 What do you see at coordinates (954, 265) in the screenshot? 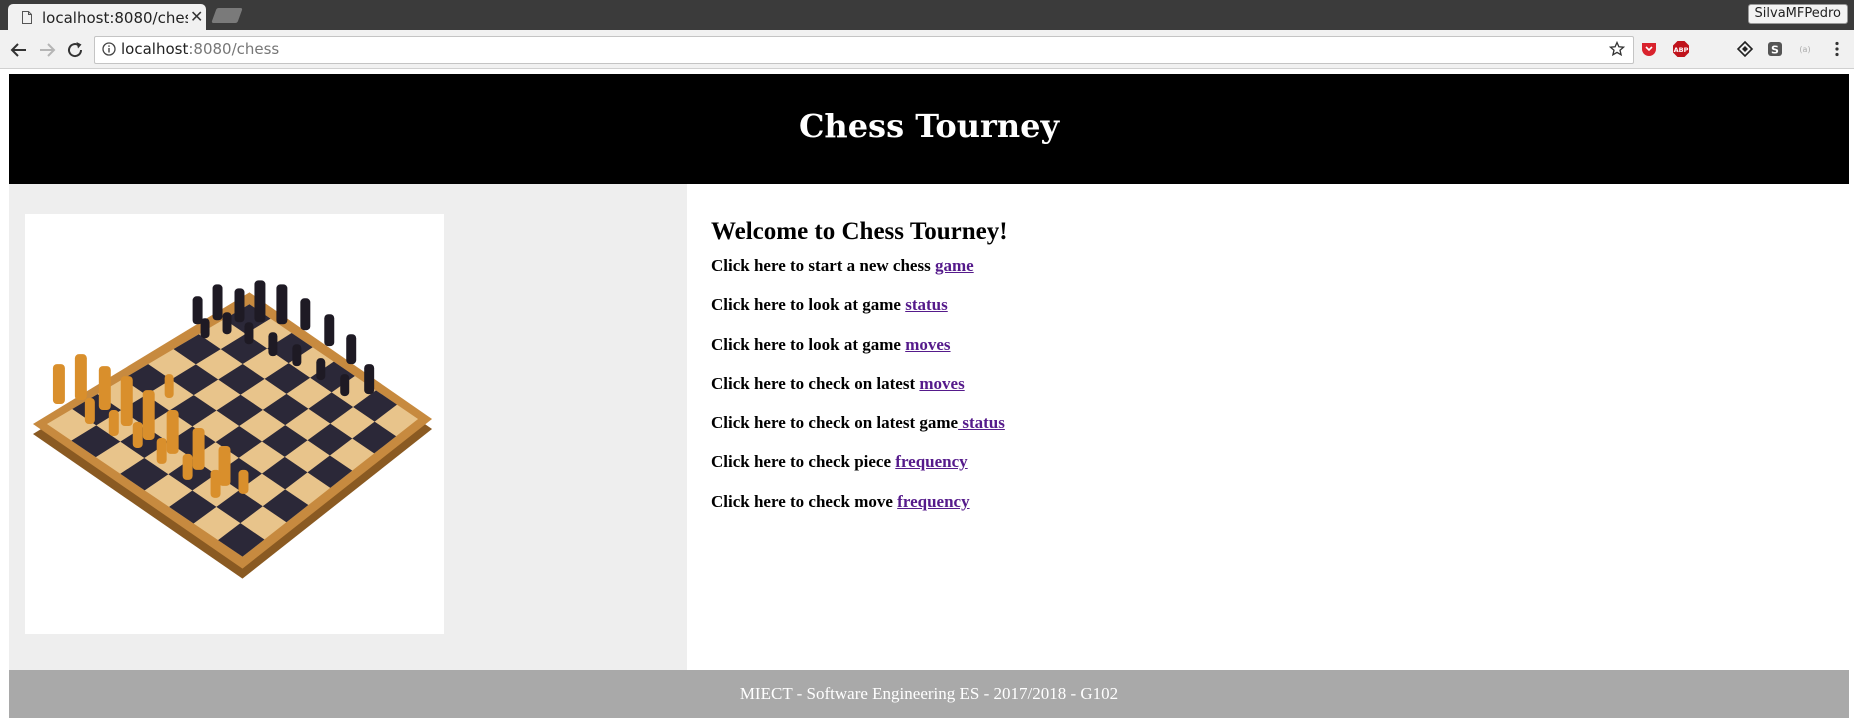
I see `game-link: game` at bounding box center [954, 265].